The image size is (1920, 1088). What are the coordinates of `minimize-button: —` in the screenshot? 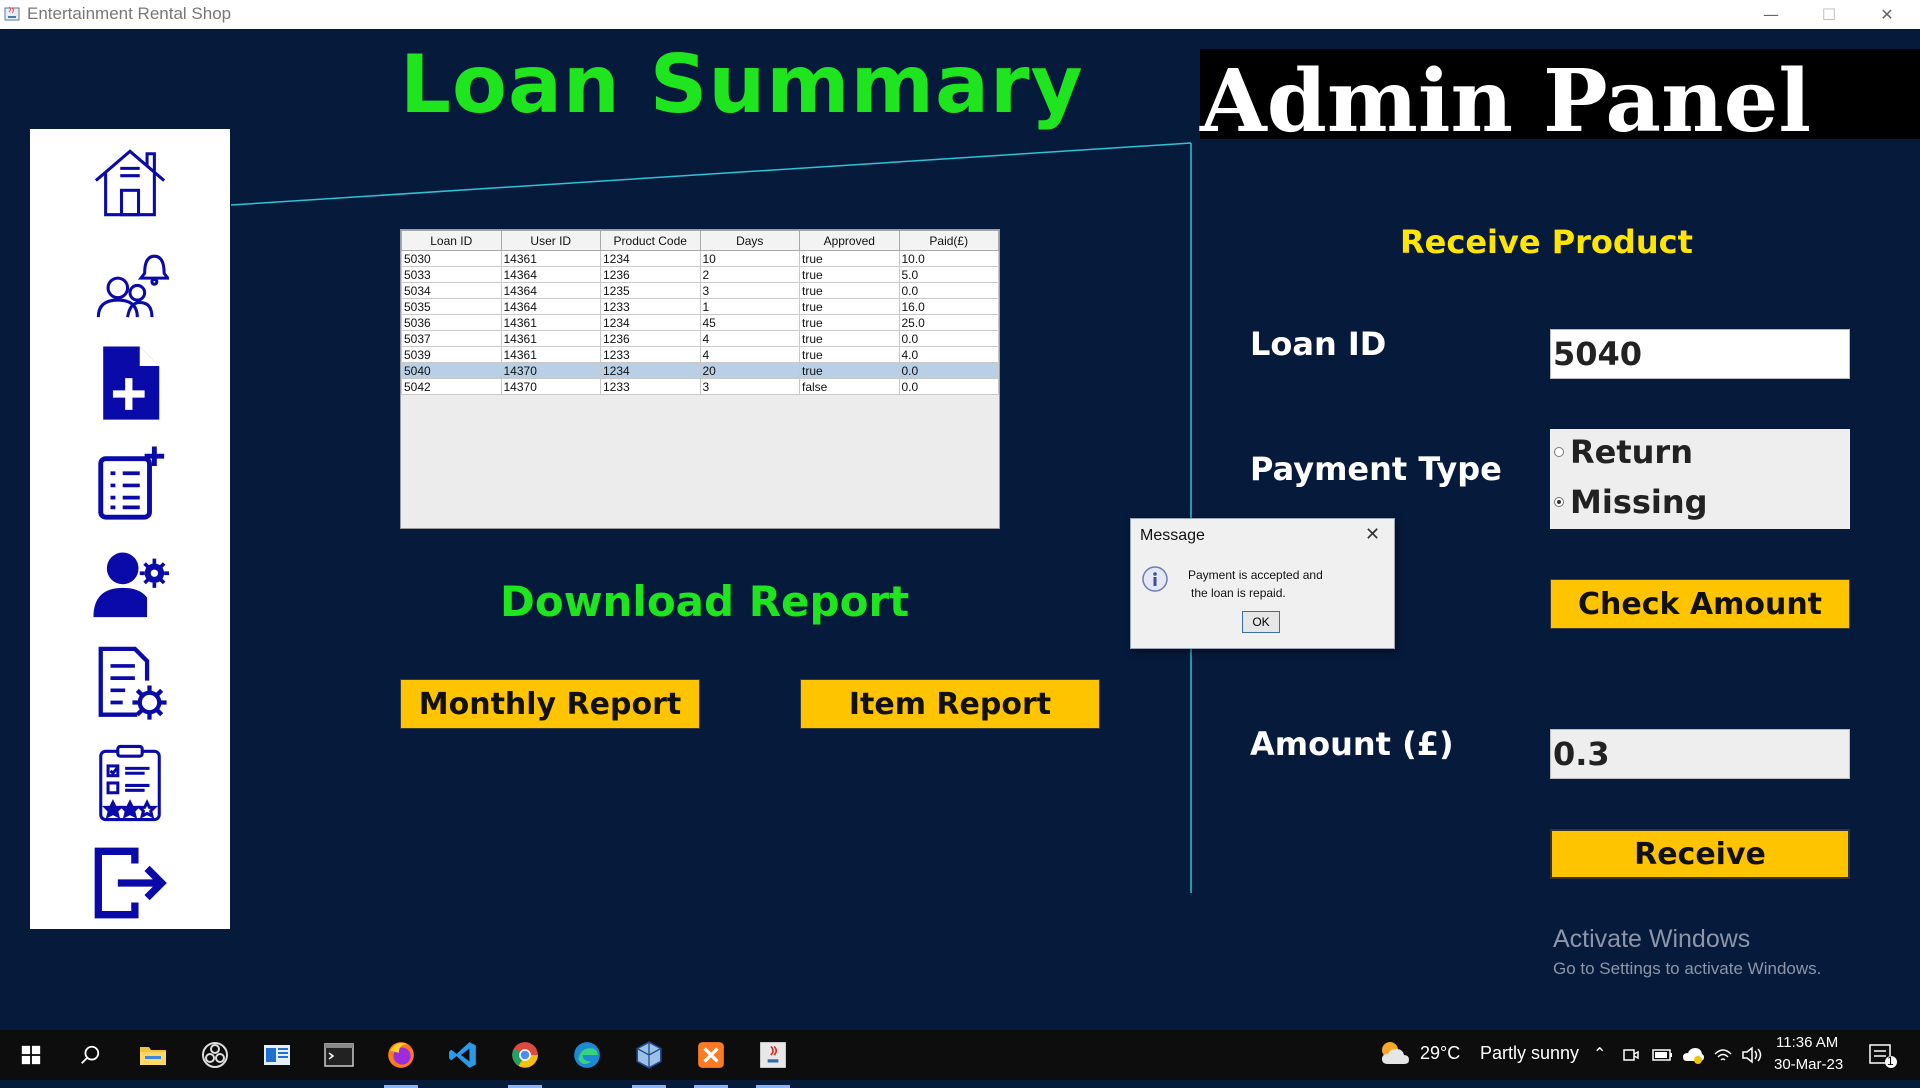 It's located at (1771, 14).